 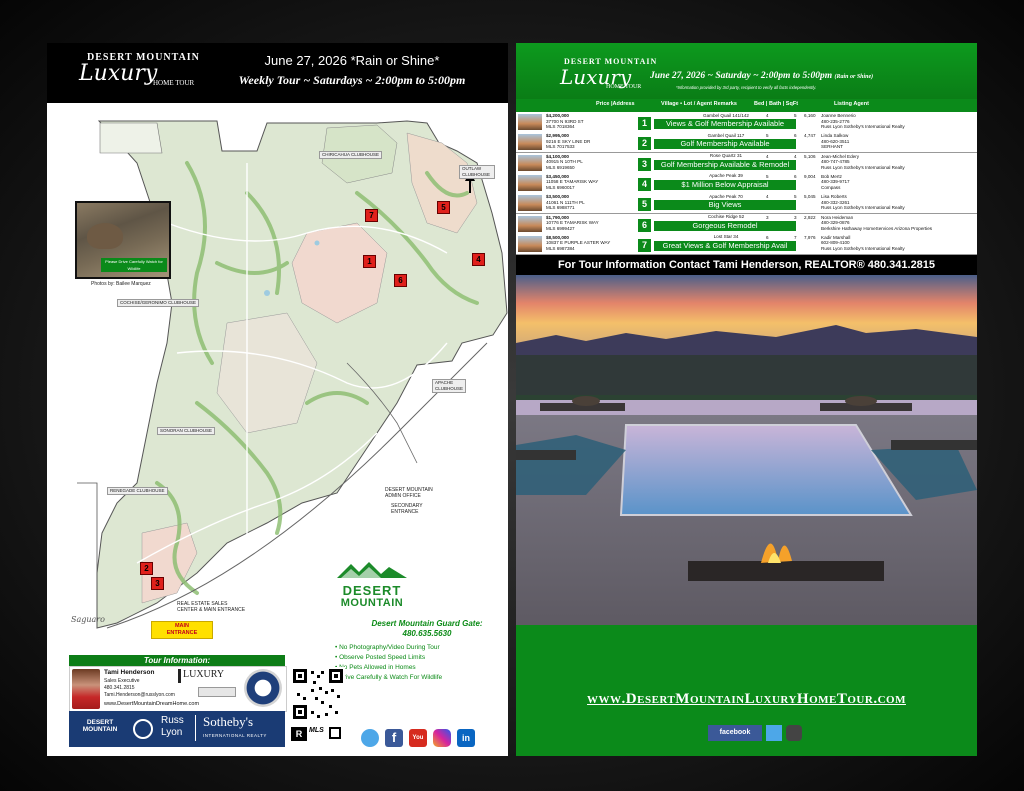 What do you see at coordinates (794, 733) in the screenshot?
I see `r-instagram-icon` at bounding box center [794, 733].